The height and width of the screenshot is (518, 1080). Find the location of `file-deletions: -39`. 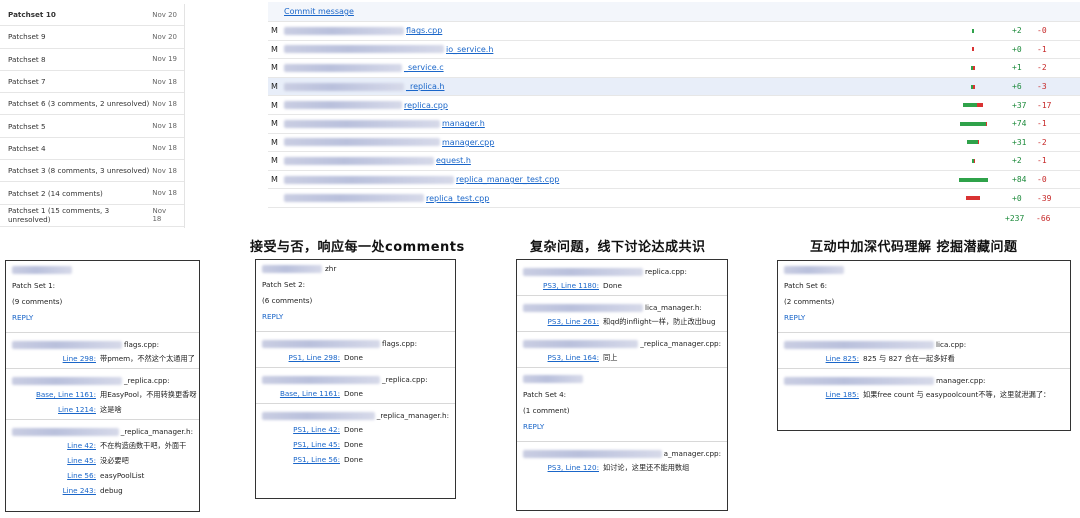

file-deletions: -39 is located at coordinates (1044, 198).